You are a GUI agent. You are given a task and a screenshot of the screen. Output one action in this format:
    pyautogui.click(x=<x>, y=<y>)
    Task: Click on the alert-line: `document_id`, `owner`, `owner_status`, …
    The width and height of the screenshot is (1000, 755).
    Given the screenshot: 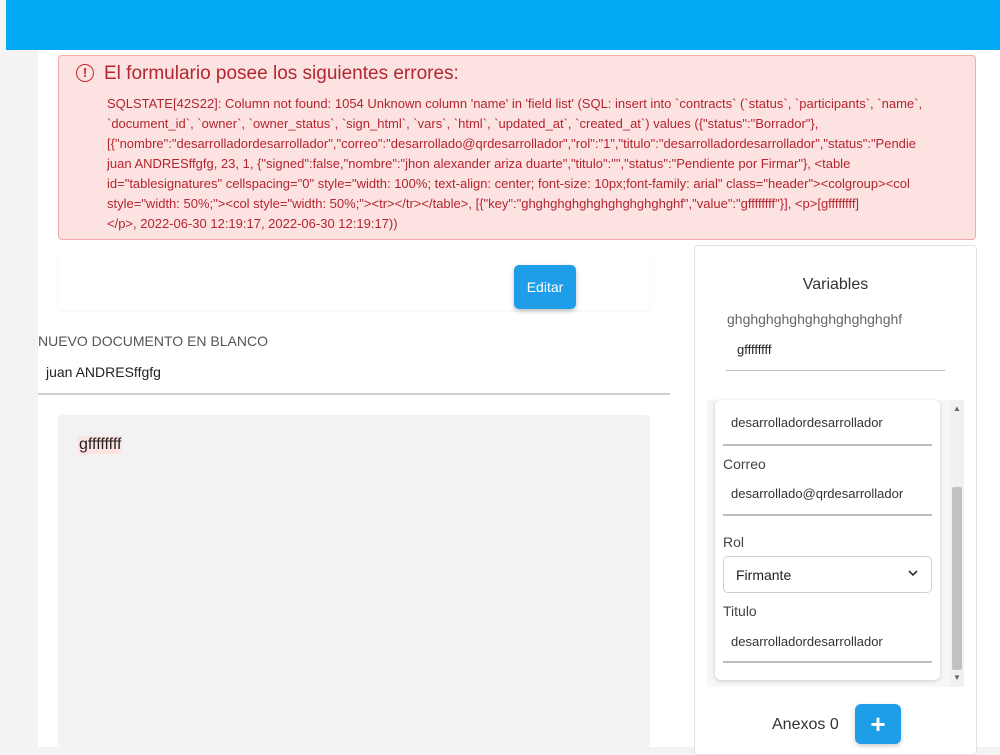 What is the action you would take?
    pyautogui.click(x=463, y=123)
    